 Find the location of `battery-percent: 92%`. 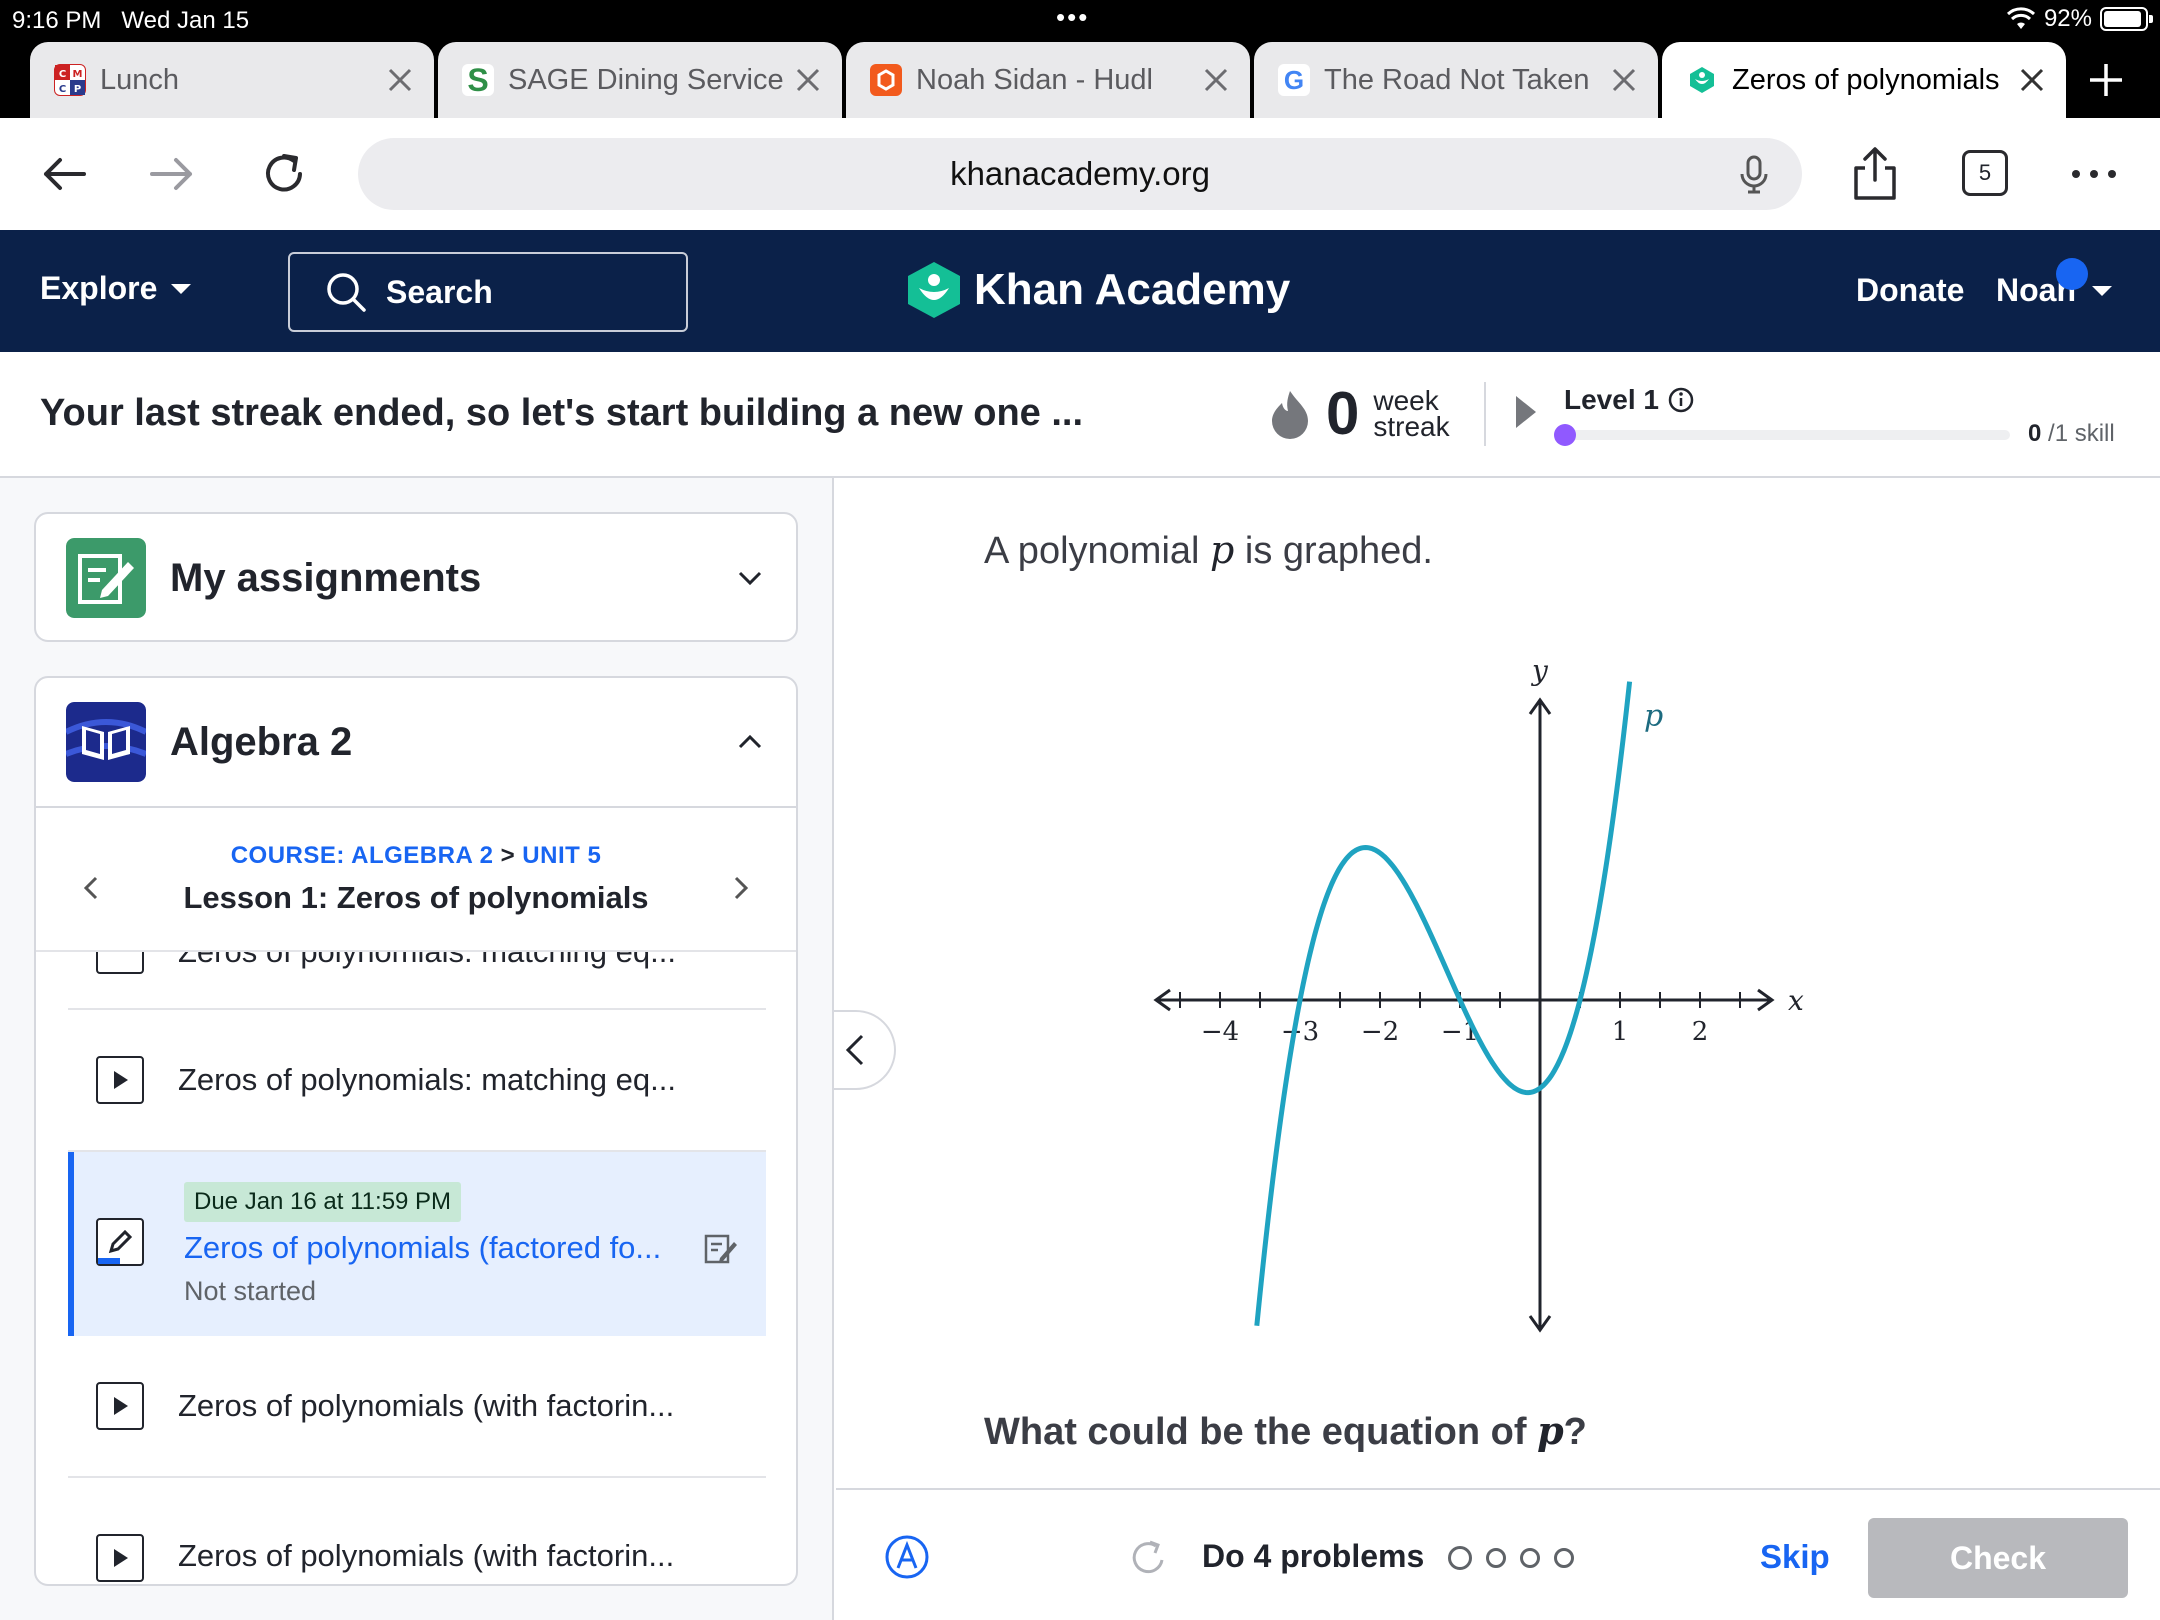

battery-percent: 92% is located at coordinates (2067, 18).